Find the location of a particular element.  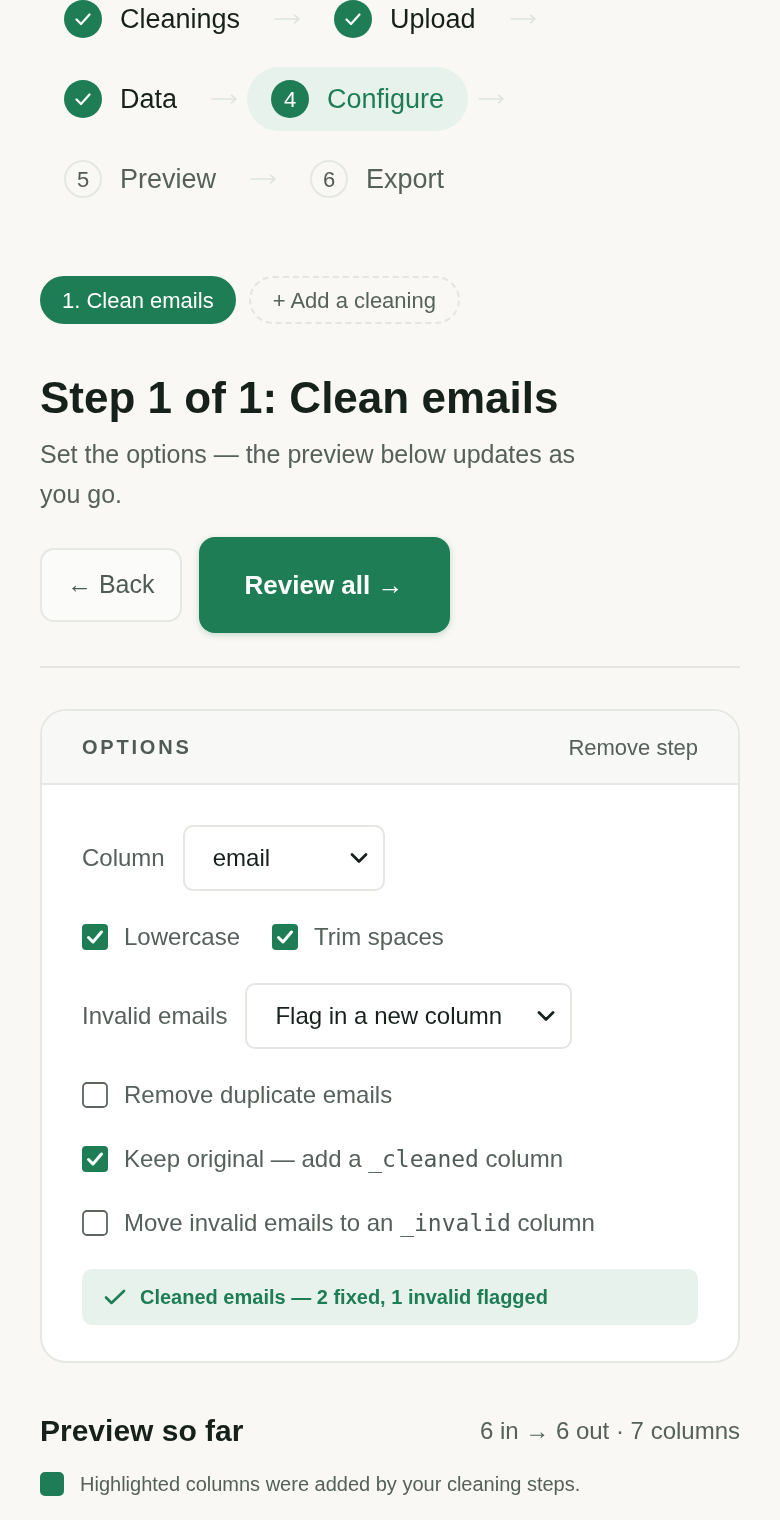

checkbox-label: Lowercase is located at coordinates (182, 937).